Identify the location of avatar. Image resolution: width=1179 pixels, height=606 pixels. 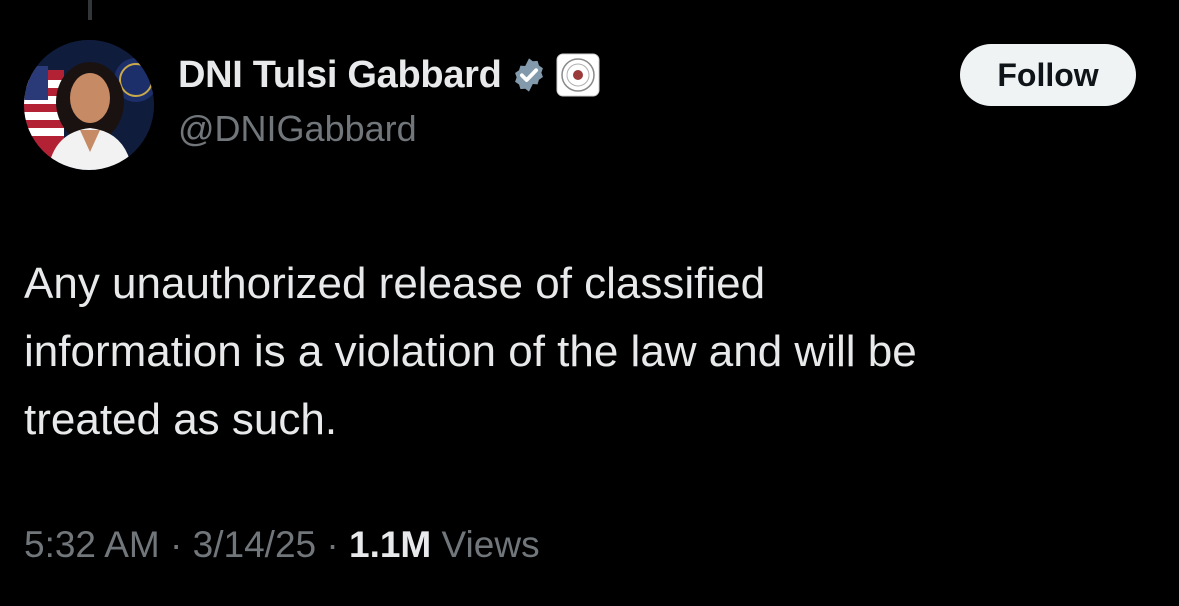
(89, 105).